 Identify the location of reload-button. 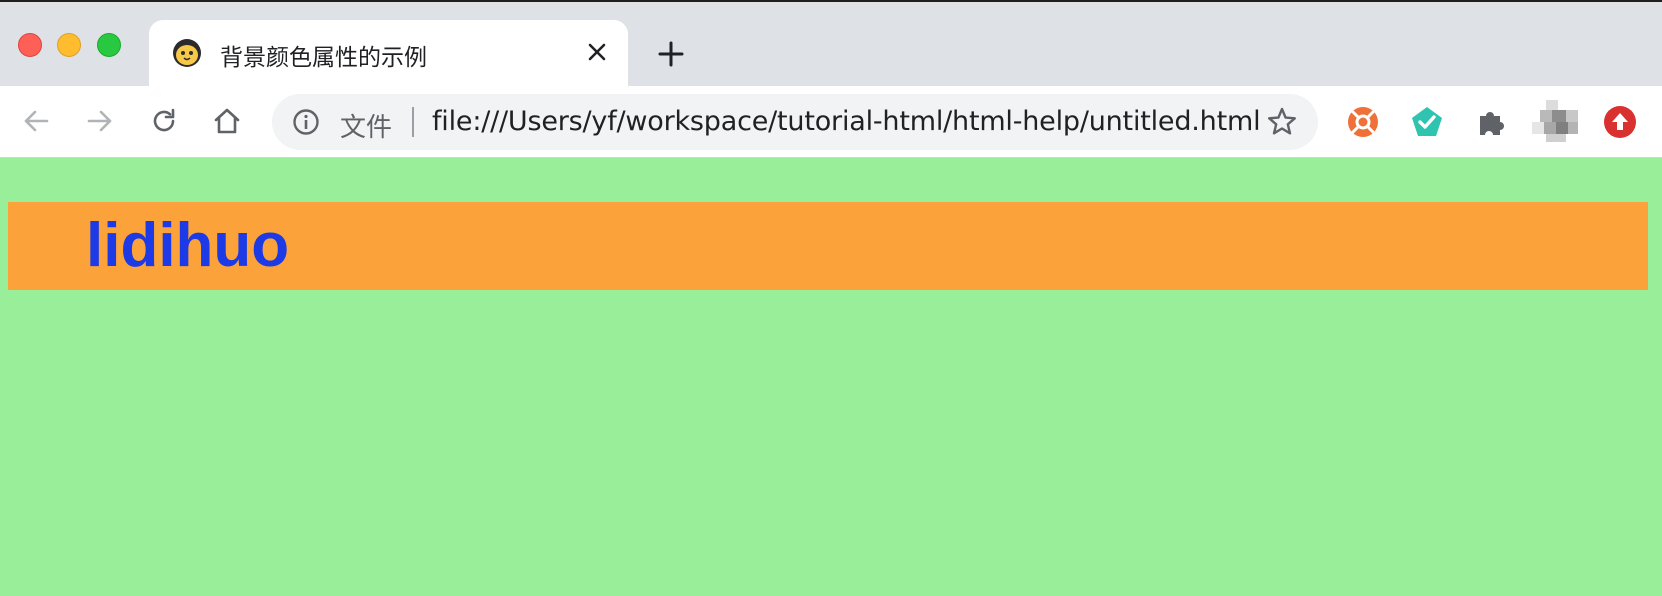
(164, 121).